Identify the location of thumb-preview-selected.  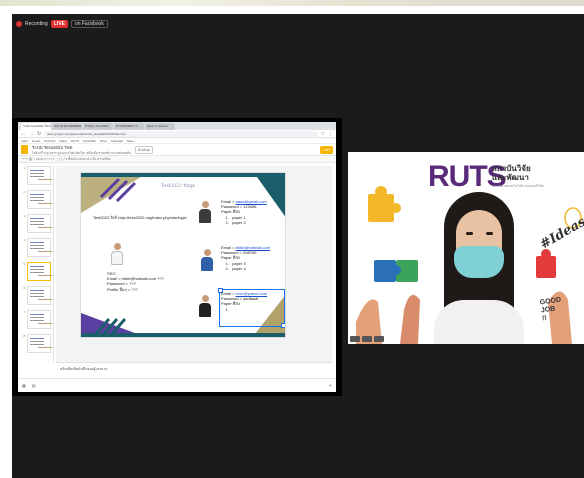
(39, 271).